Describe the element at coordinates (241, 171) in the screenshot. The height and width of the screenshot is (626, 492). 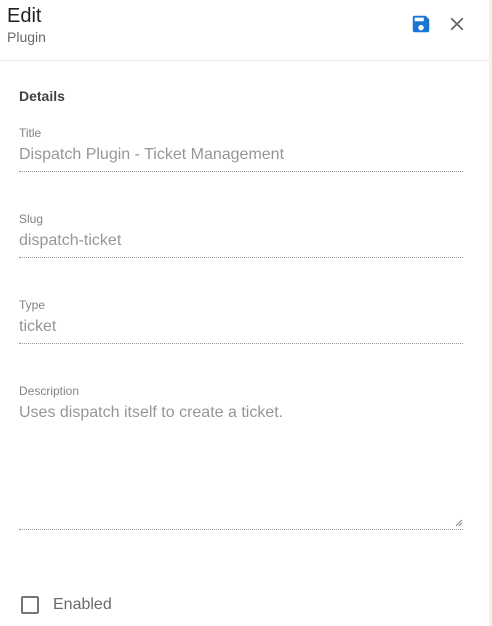
I see `title-underline` at that location.